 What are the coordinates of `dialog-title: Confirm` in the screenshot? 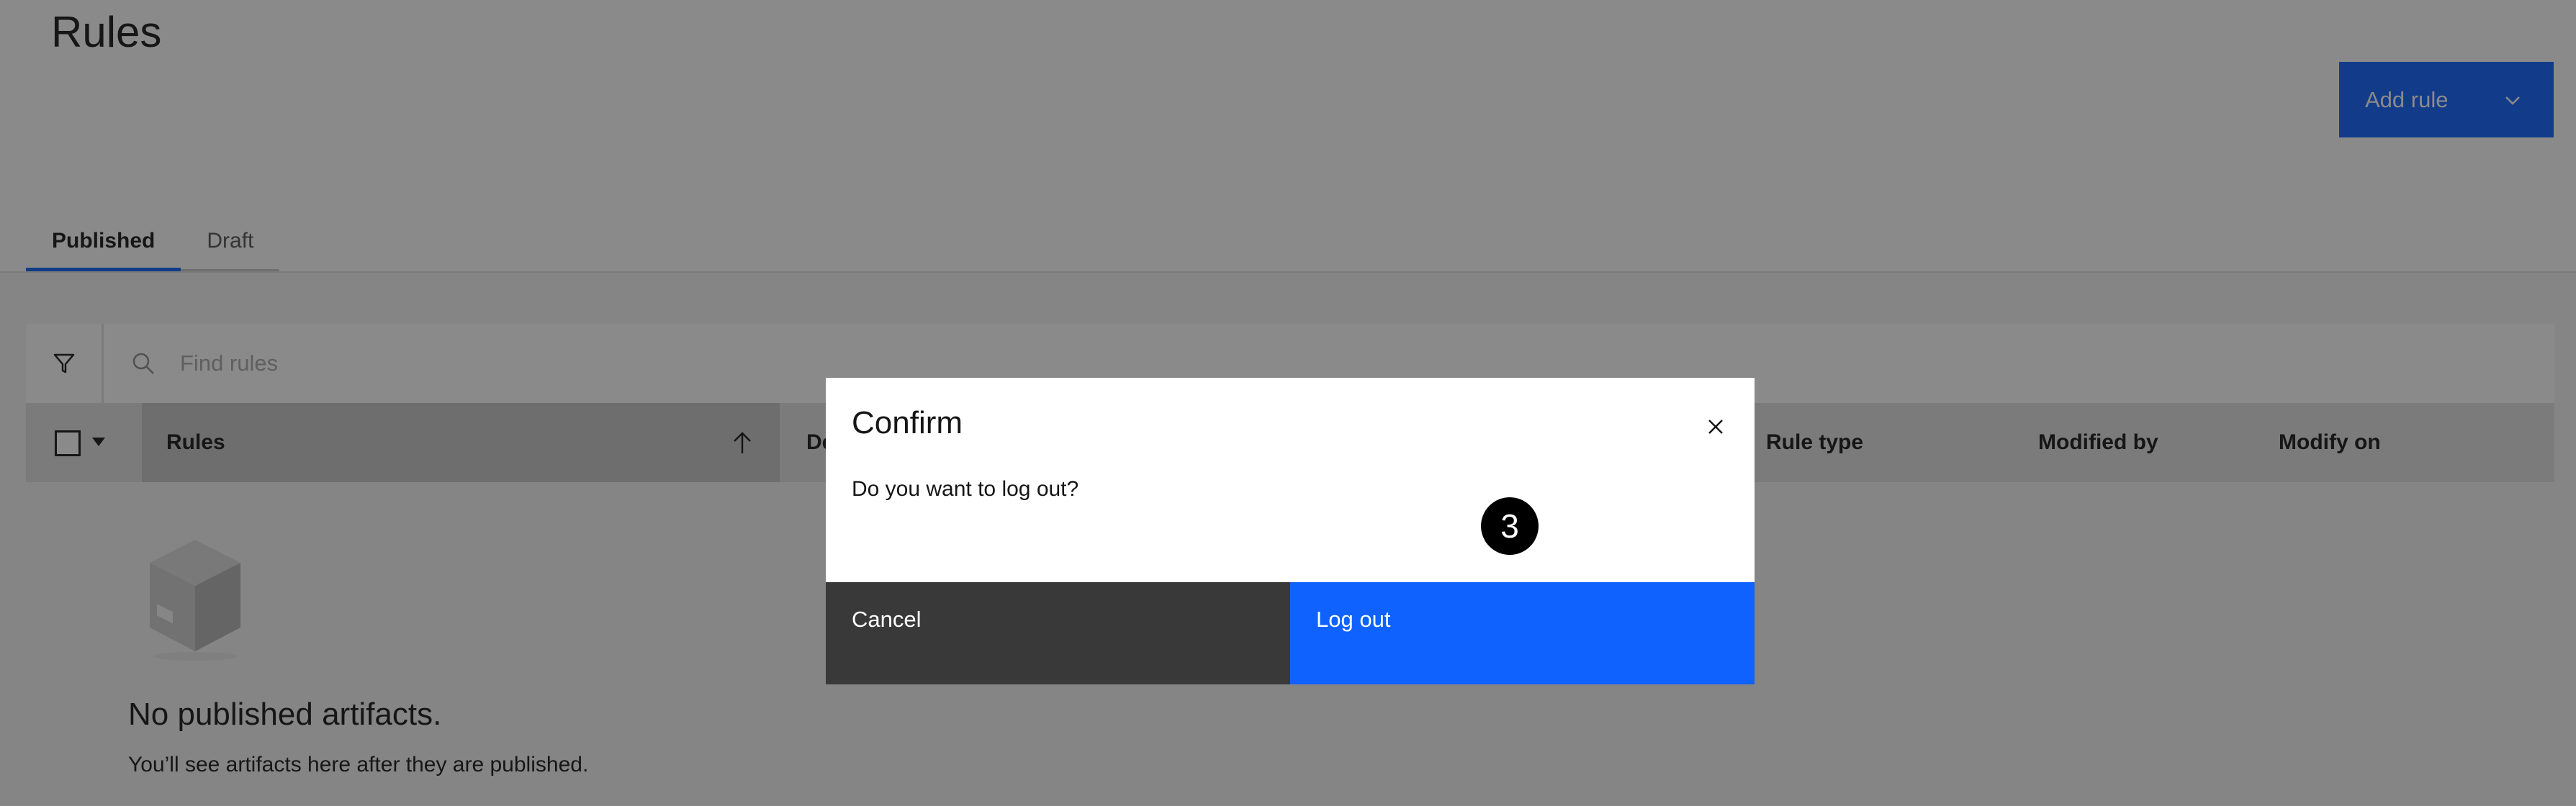 It's located at (907, 422).